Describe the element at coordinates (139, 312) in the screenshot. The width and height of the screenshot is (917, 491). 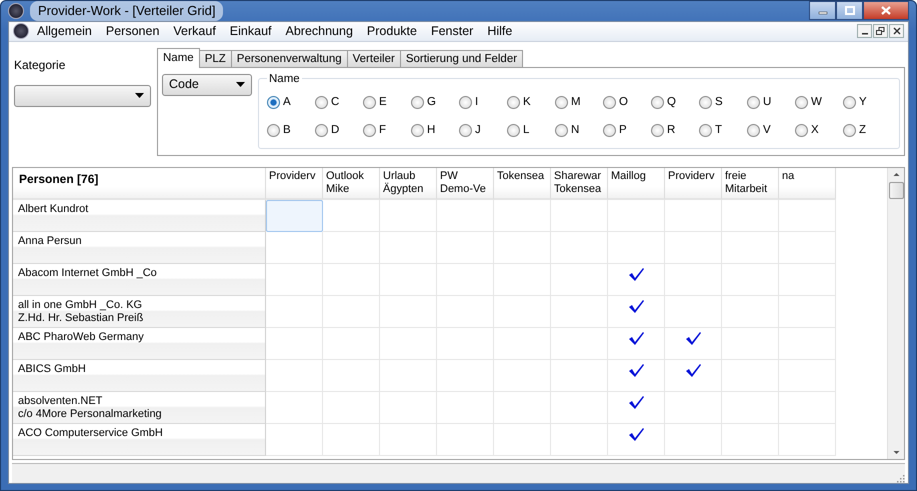
I see `row-header: all in one GmbH _Co. KG Z.Hd. Hr. Sebastian Preiß` at that location.